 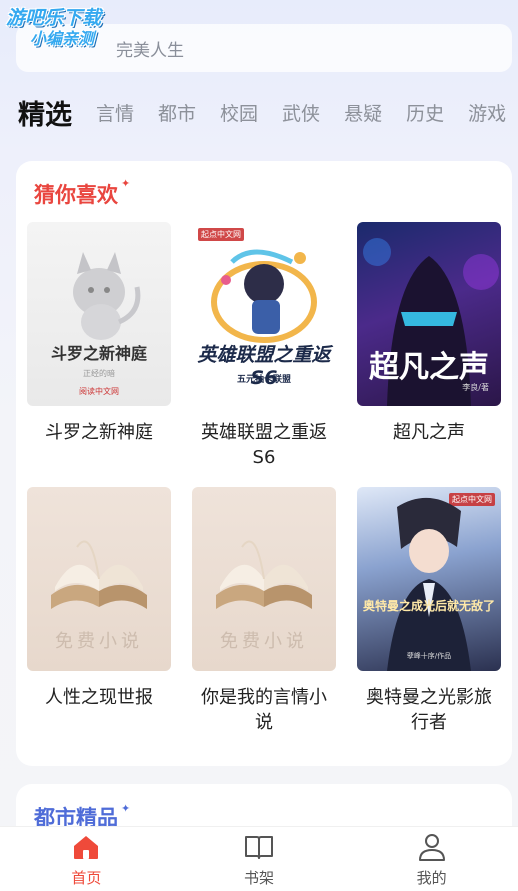 I want to click on tab-games: 游戏, so click(x=487, y=112).